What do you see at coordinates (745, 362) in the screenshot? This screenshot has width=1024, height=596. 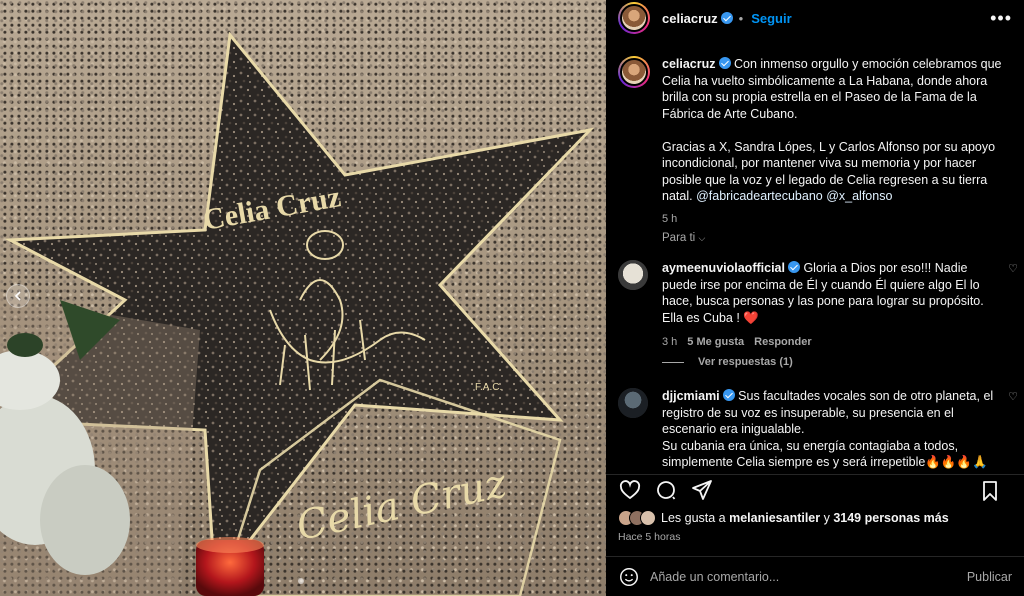 I see `view-replies-label: Ver respuestas (1)` at bounding box center [745, 362].